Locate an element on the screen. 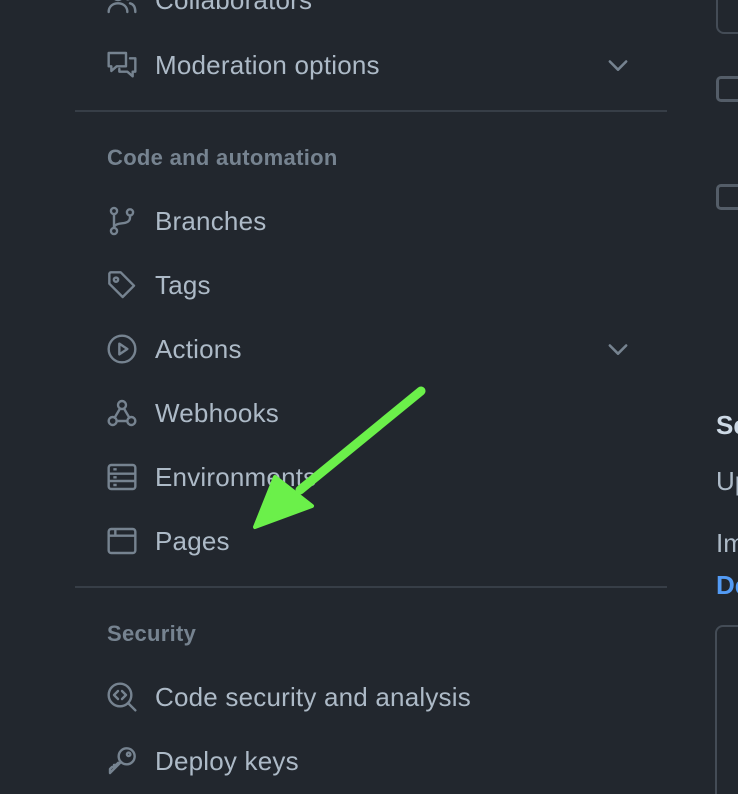  key-icon is located at coordinates (123, 761).